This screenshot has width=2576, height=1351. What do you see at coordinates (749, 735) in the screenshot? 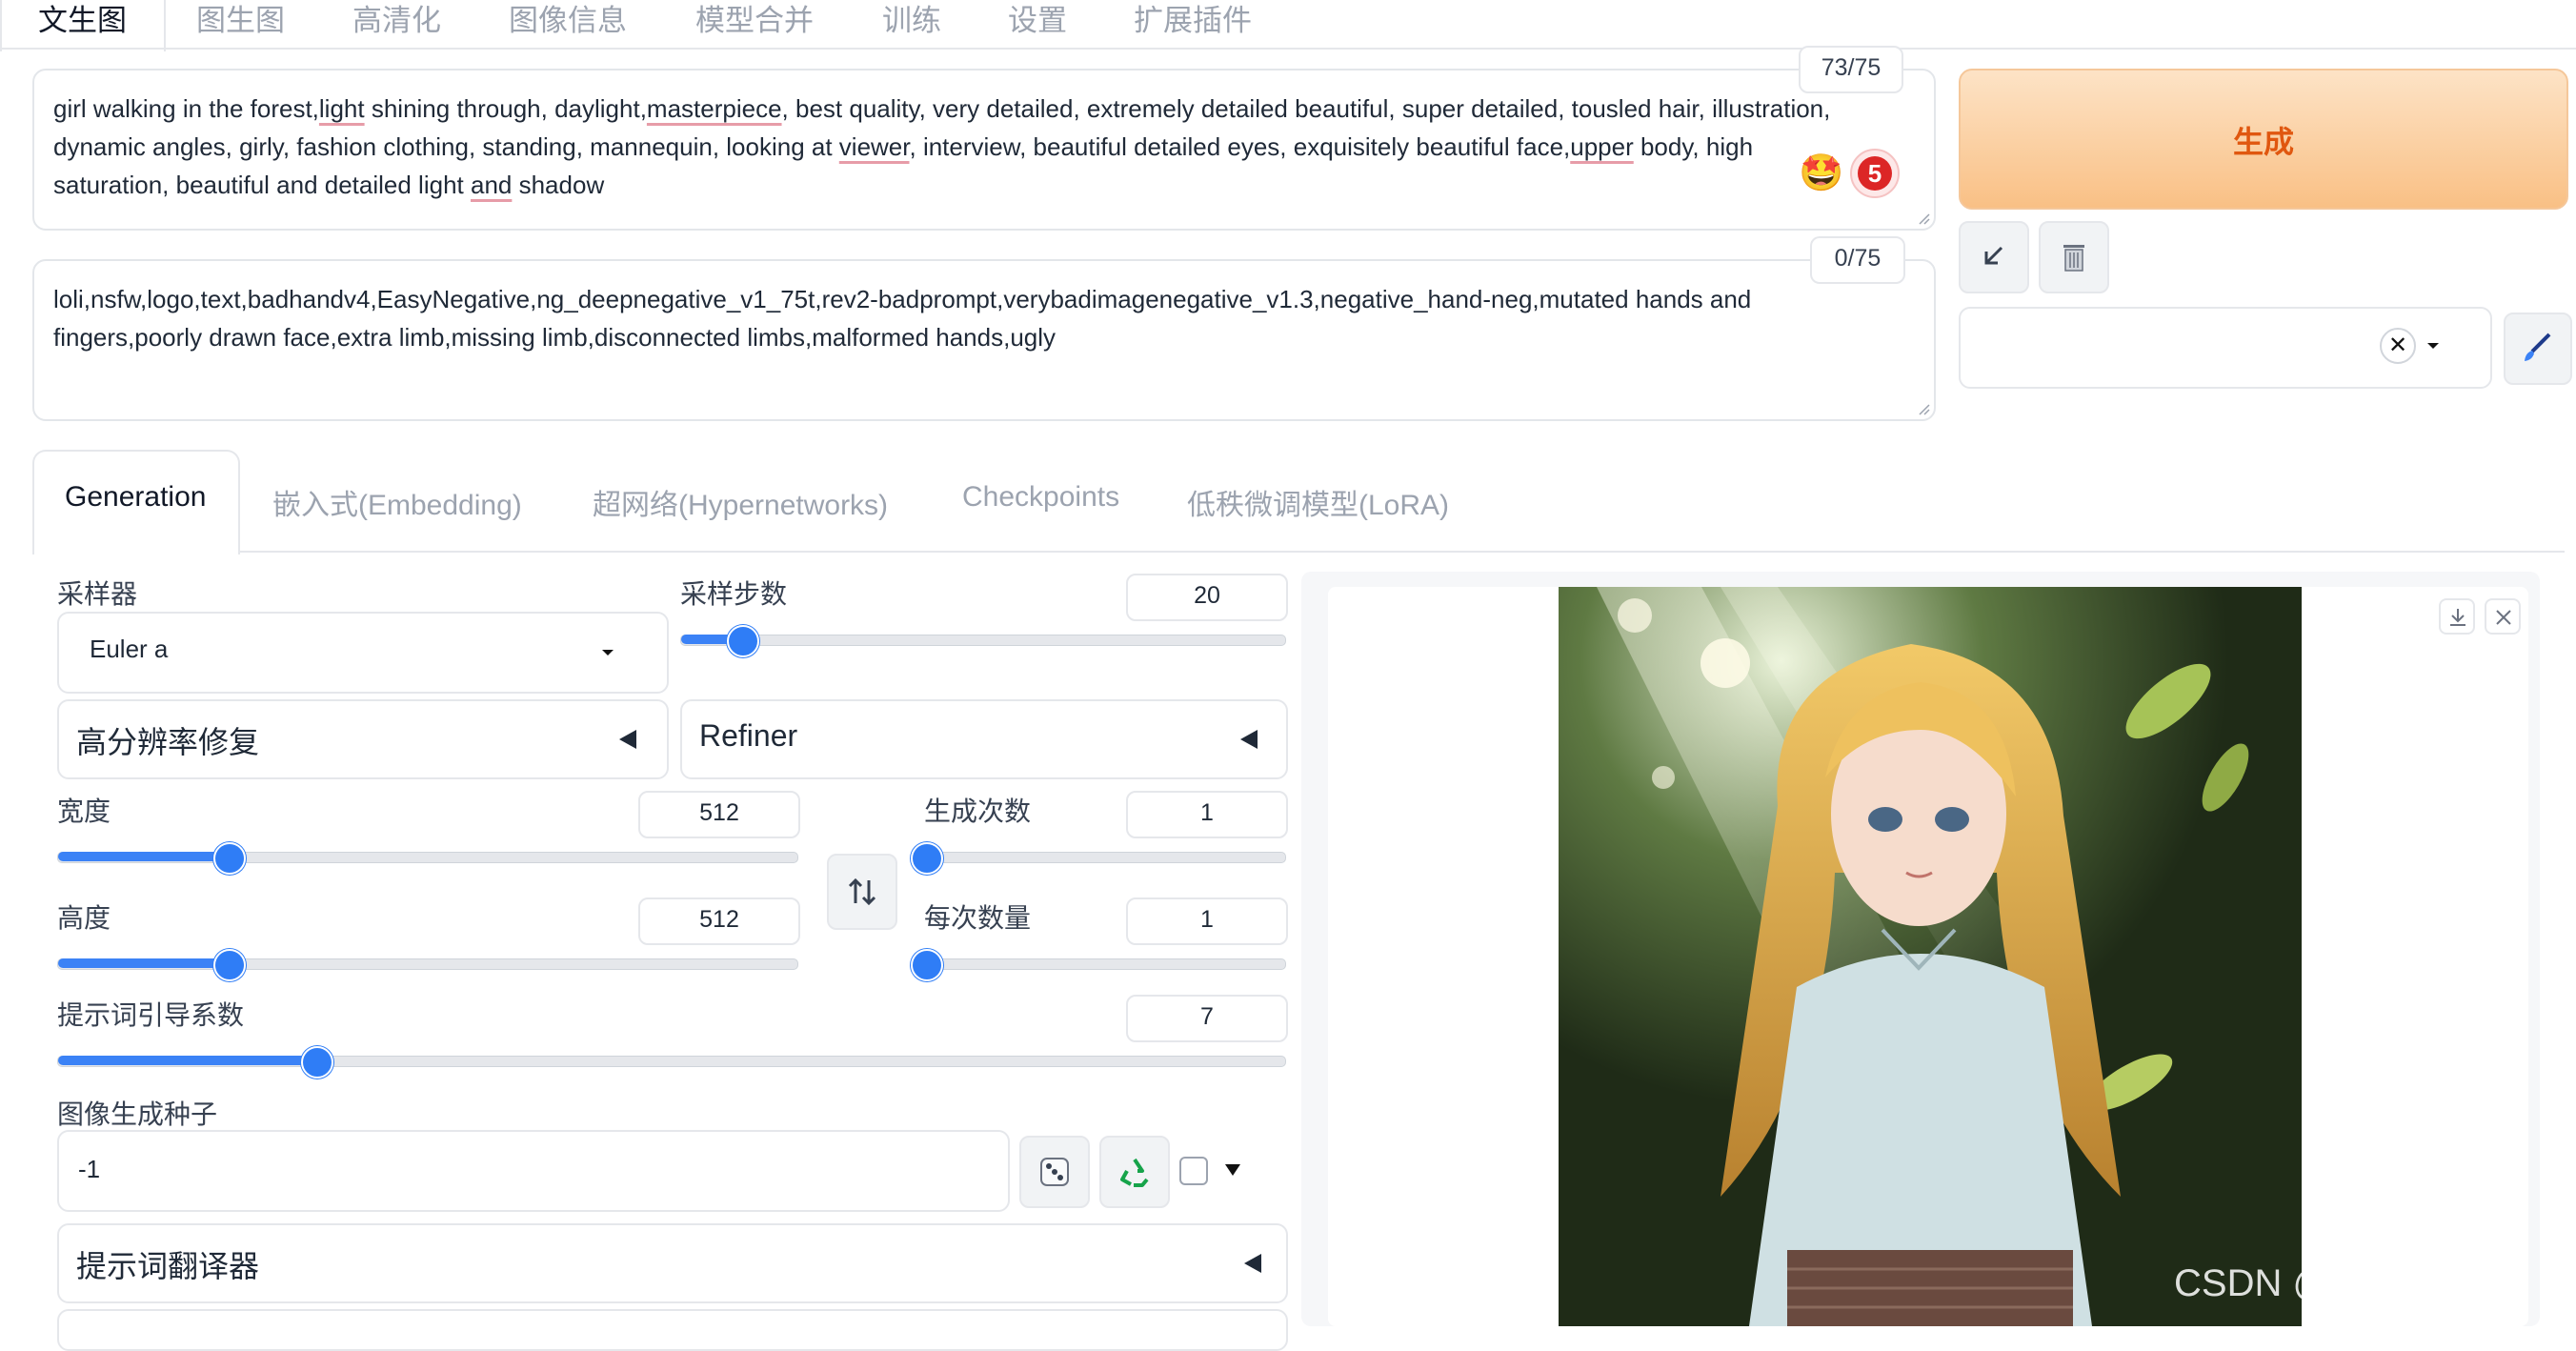
I see `refiner-label: Refiner` at bounding box center [749, 735].